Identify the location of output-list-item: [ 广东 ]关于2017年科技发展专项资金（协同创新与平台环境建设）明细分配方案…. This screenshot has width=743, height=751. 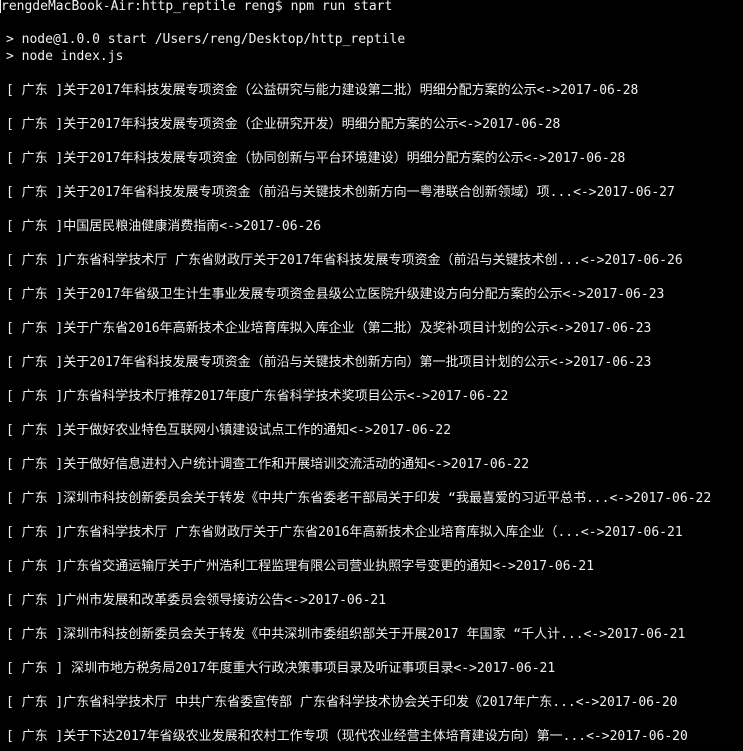
(316, 158).